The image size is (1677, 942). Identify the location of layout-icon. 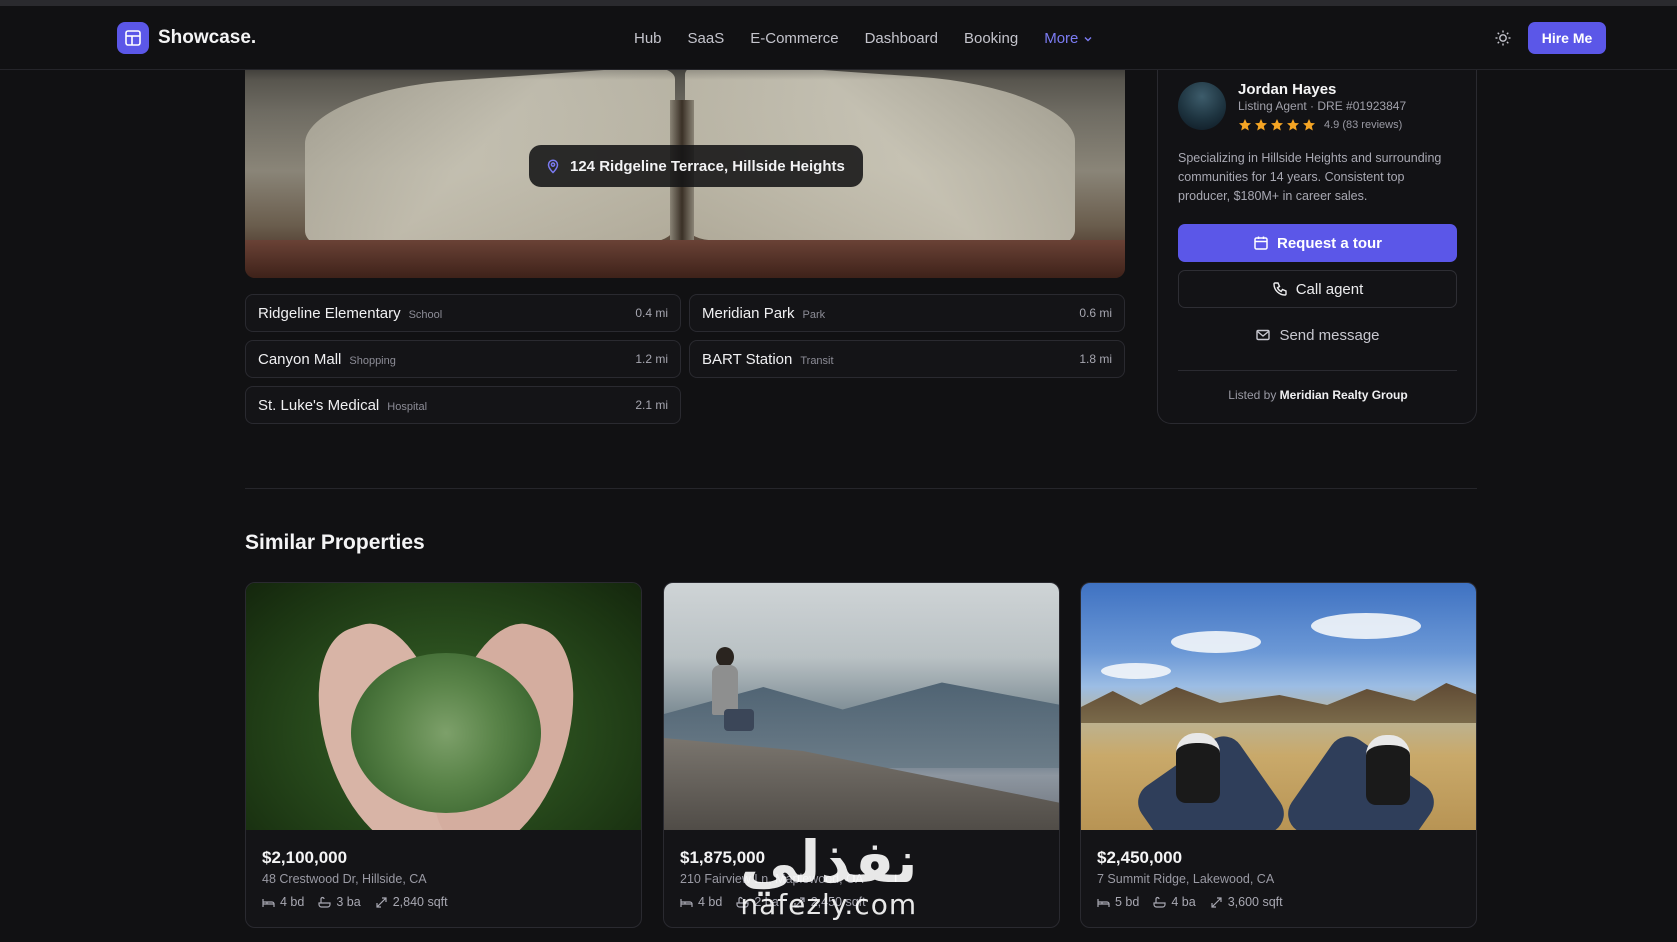
(133, 38).